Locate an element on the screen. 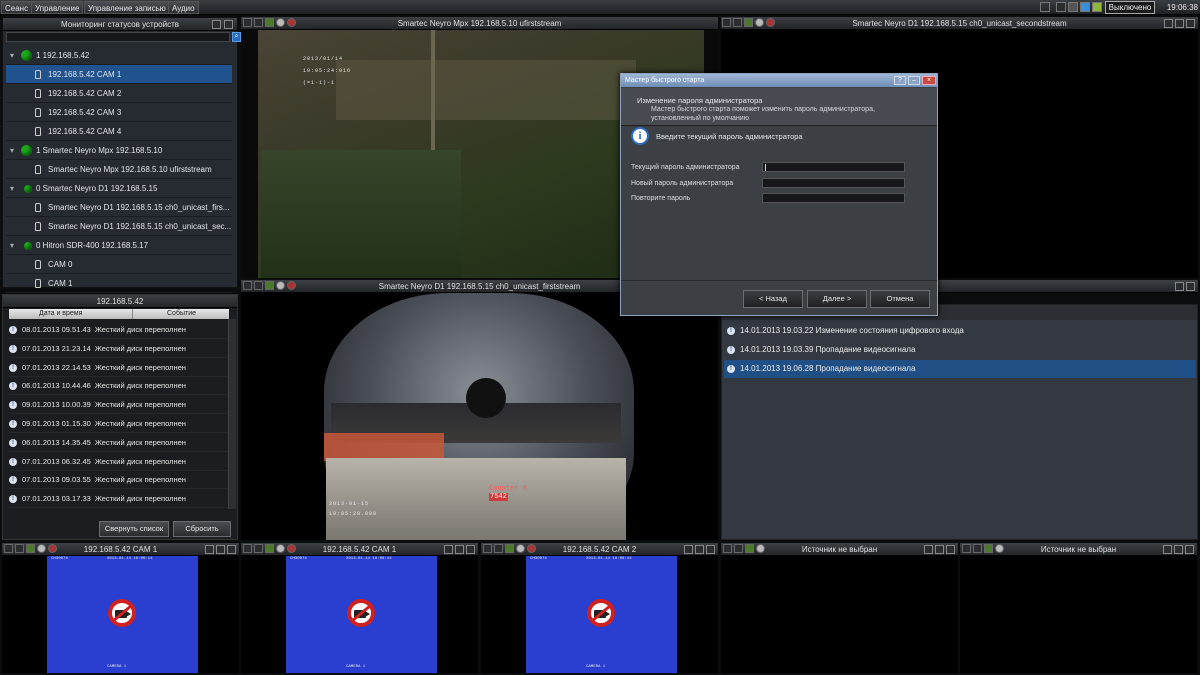  cancel-button: Отмена is located at coordinates (900, 299).